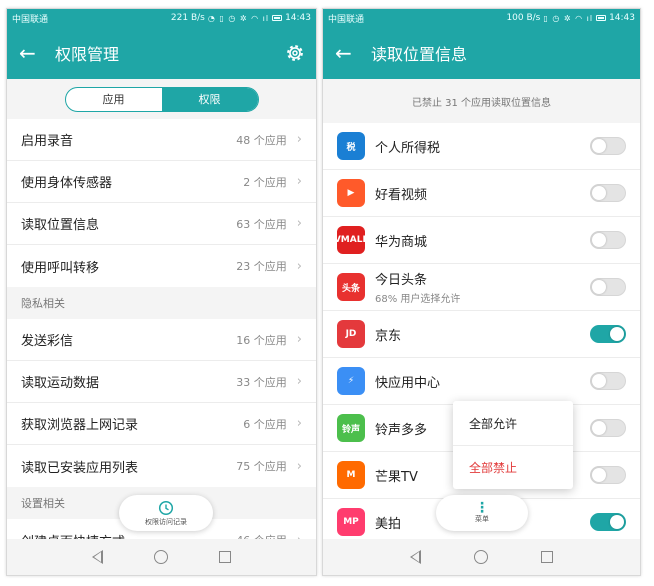  I want to click on segmented-control: 应用 权限, so click(161, 99).